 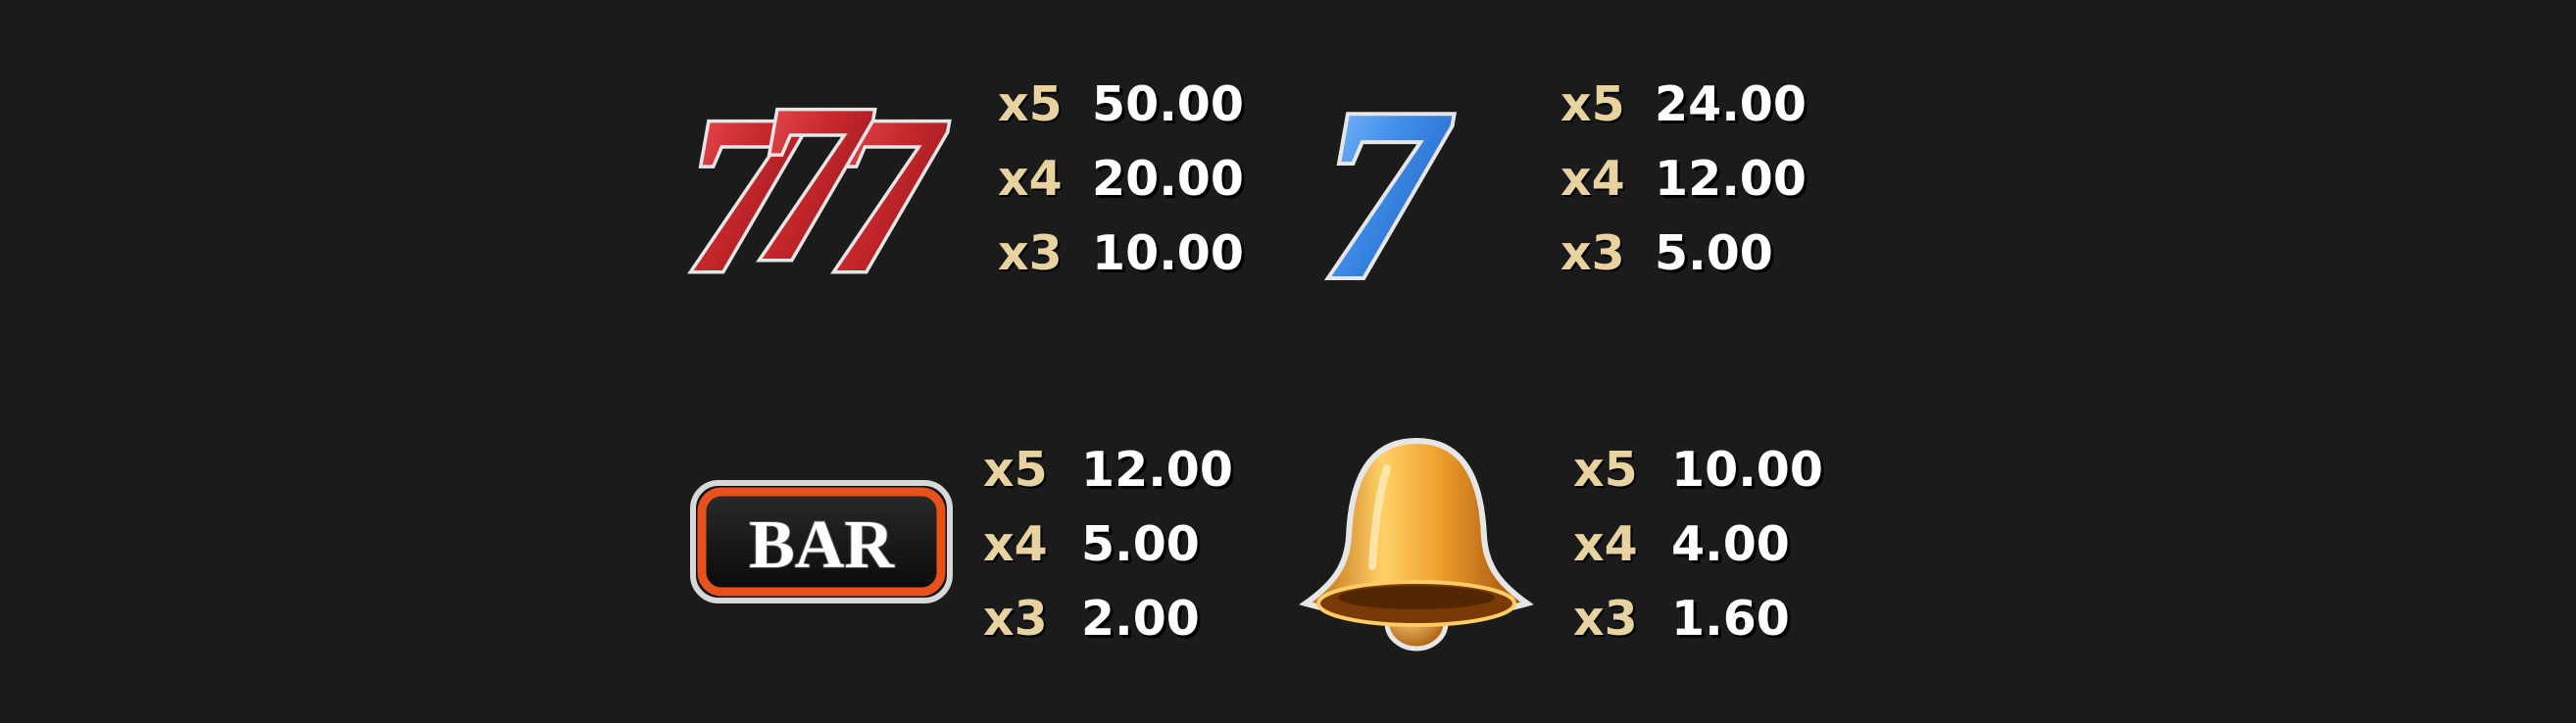 I want to click on payout-amount: 24.00, so click(x=1731, y=104).